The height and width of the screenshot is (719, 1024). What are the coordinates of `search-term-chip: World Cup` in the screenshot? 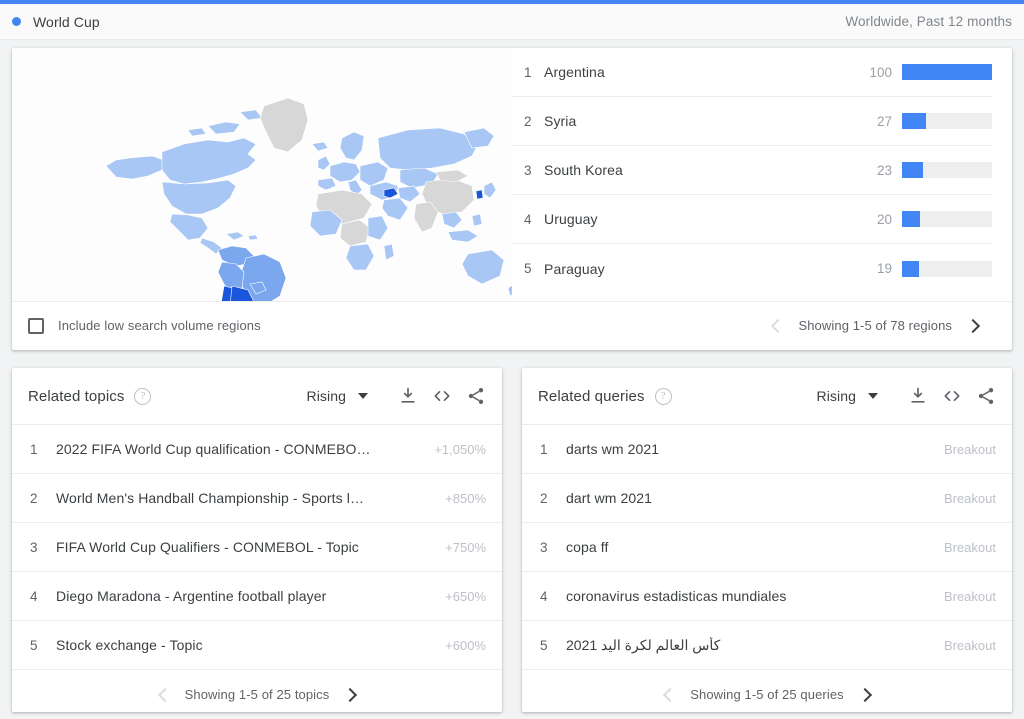 It's located at (50, 22).